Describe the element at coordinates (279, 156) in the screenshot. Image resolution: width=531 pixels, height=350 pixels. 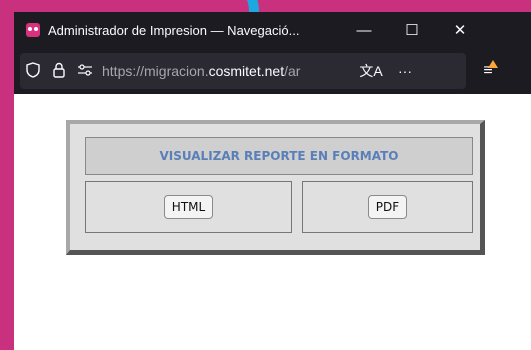
I see `report-format-heading: VISUALIZAR REPORTE EN FORMATO` at that location.